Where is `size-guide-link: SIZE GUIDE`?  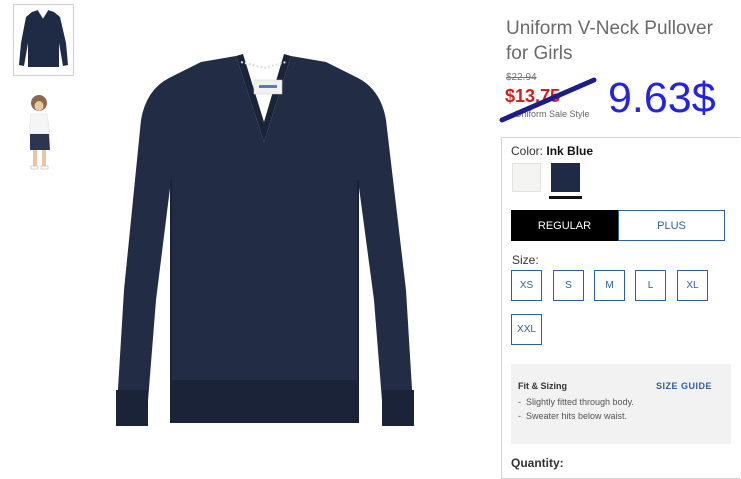
size-guide-link: SIZE GUIDE is located at coordinates (684, 386).